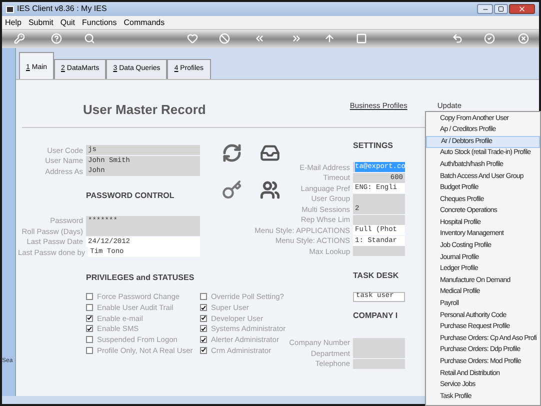 This screenshot has width=541, height=406. What do you see at coordinates (259, 38) in the screenshot?
I see `double-left-icon` at bounding box center [259, 38].